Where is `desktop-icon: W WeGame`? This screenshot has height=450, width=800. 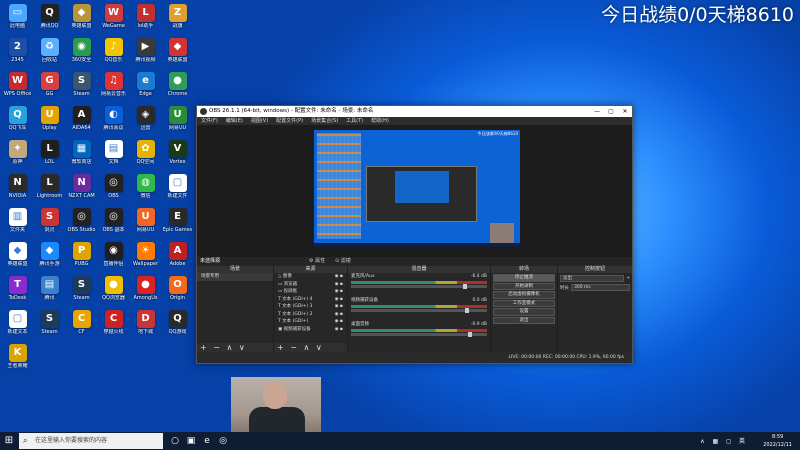 desktop-icon: W WeGame is located at coordinates (113, 21).